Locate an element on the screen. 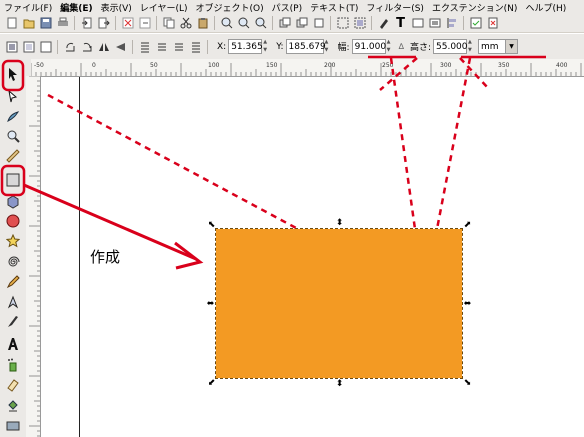 This screenshot has width=584, height=437. dashed-pointer-selector is located at coordinates (173, 162).